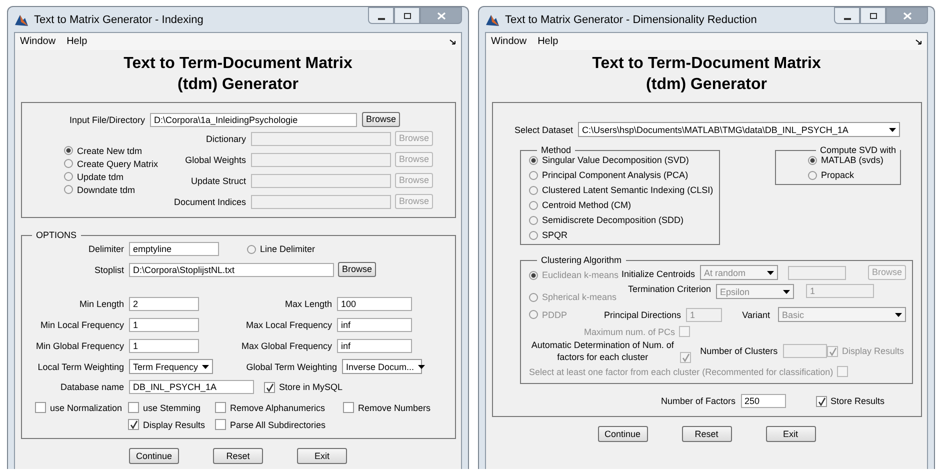 This screenshot has height=475, width=945. I want to click on dropdown: C:\Users\hsp\Documents\MATLAB\TMG\data\DB_INL_PSYCH_1A, so click(739, 129).